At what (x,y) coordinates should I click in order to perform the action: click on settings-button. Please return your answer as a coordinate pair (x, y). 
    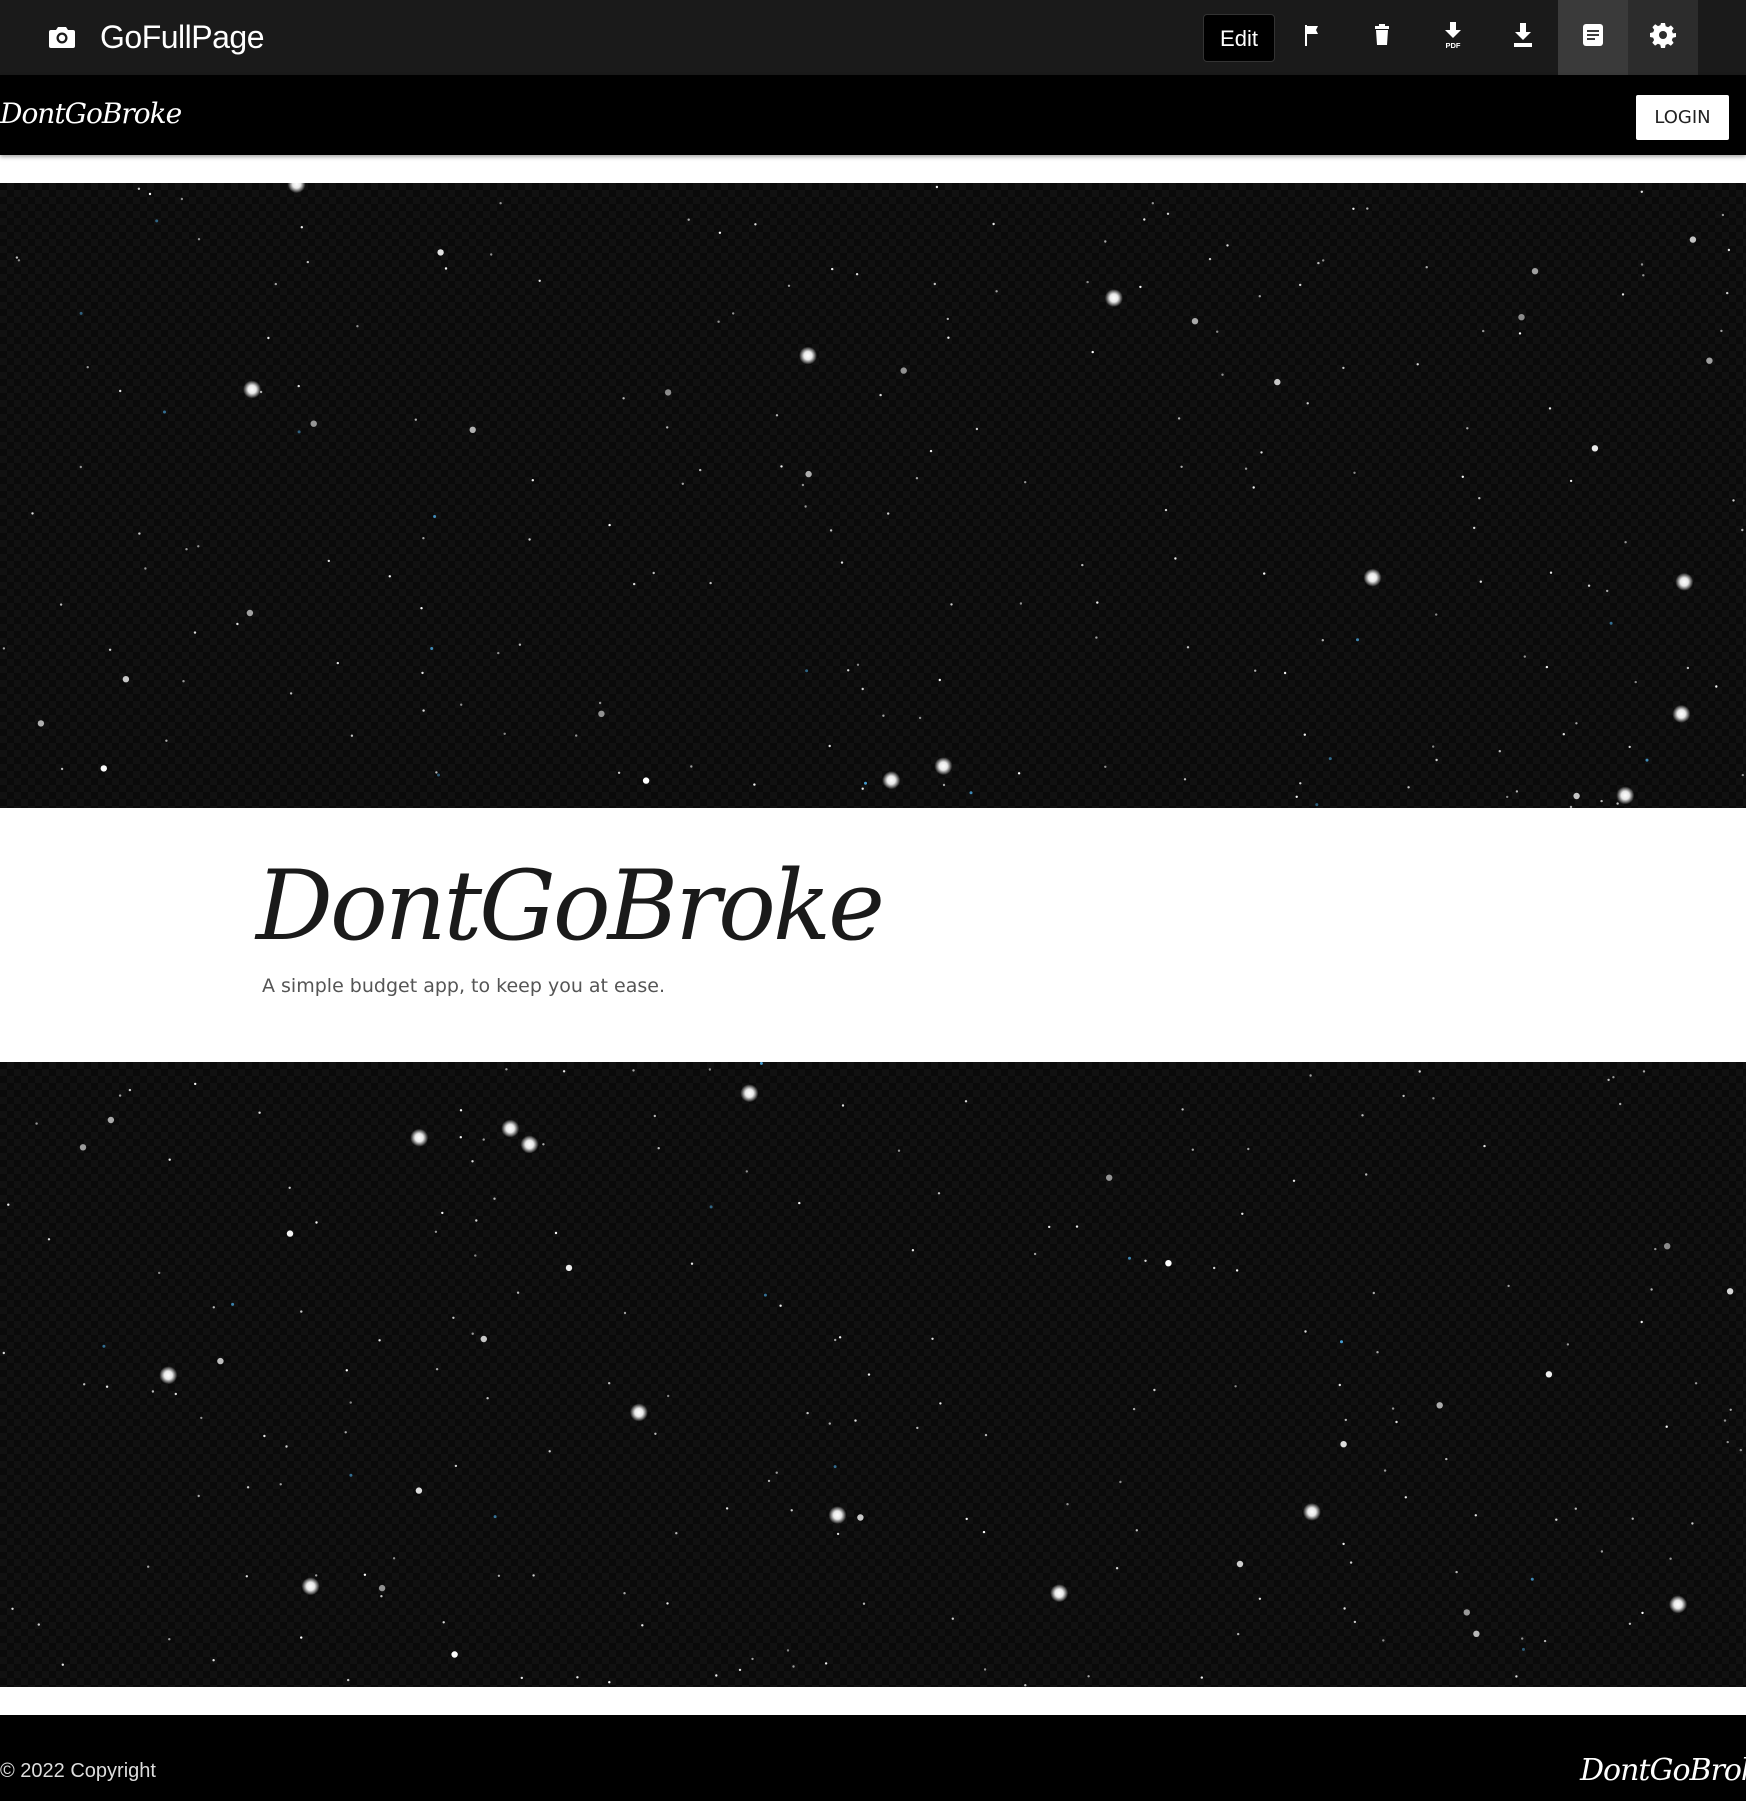
    Looking at the image, I should click on (1663, 37).